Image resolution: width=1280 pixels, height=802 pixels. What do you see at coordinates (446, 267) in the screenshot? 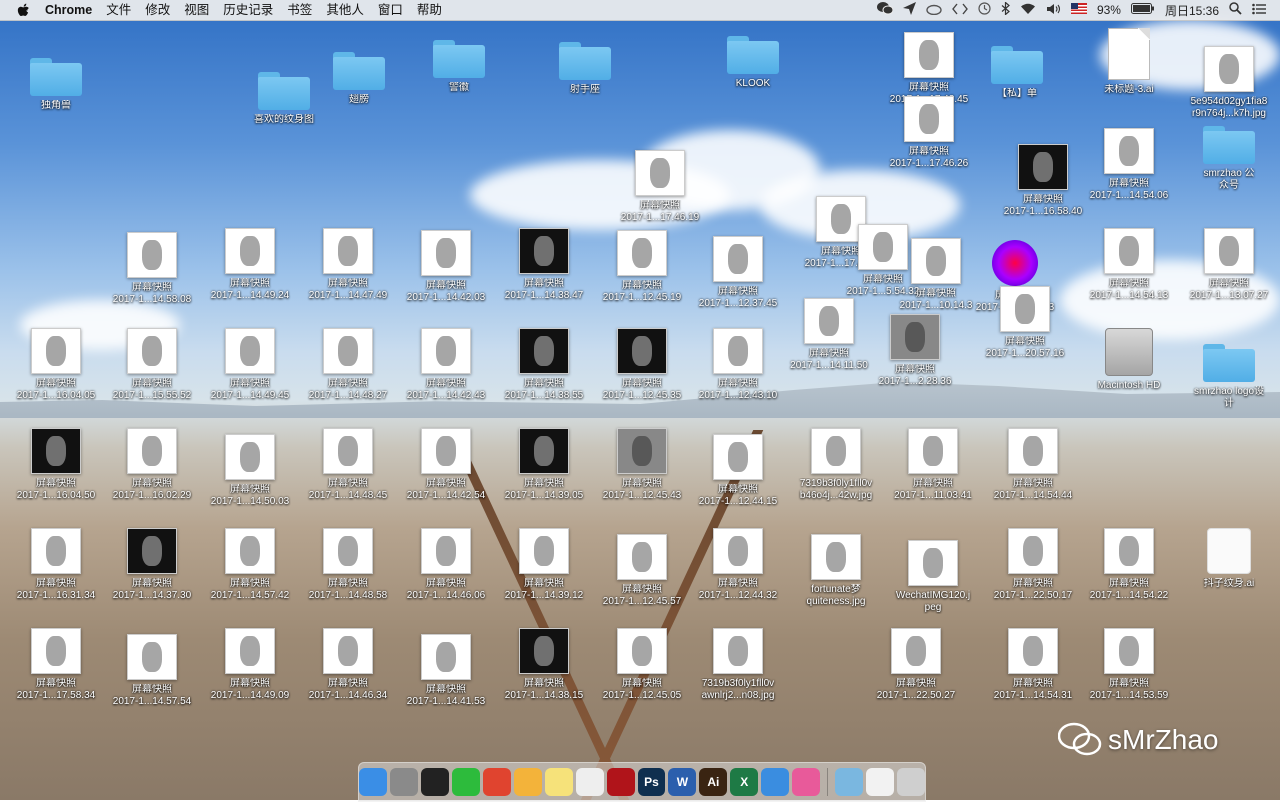
I see `desktop-item-屏幕快照: 屏幕快照 2017-1...14.42.03` at bounding box center [446, 267].